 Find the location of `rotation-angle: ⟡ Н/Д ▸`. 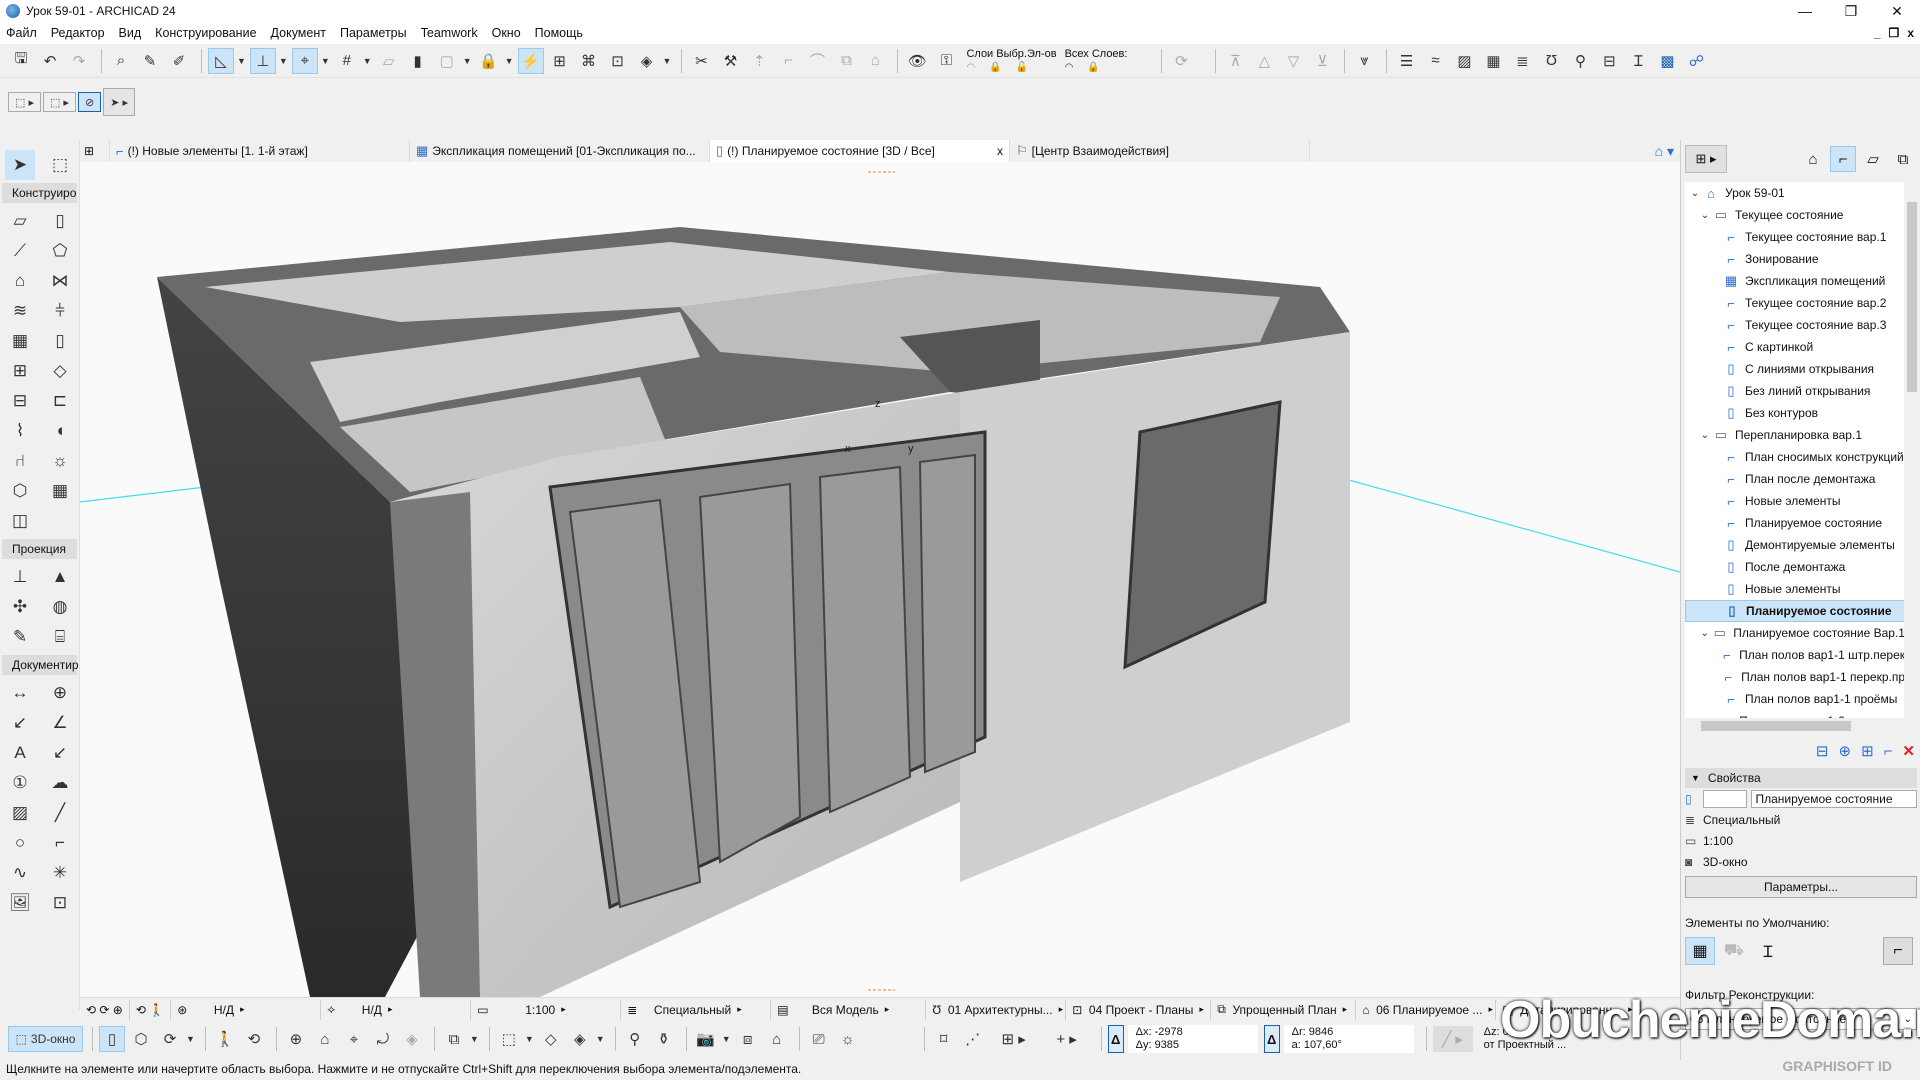

rotation-angle: ⟡ Н/Д ▸ is located at coordinates (396, 1009).